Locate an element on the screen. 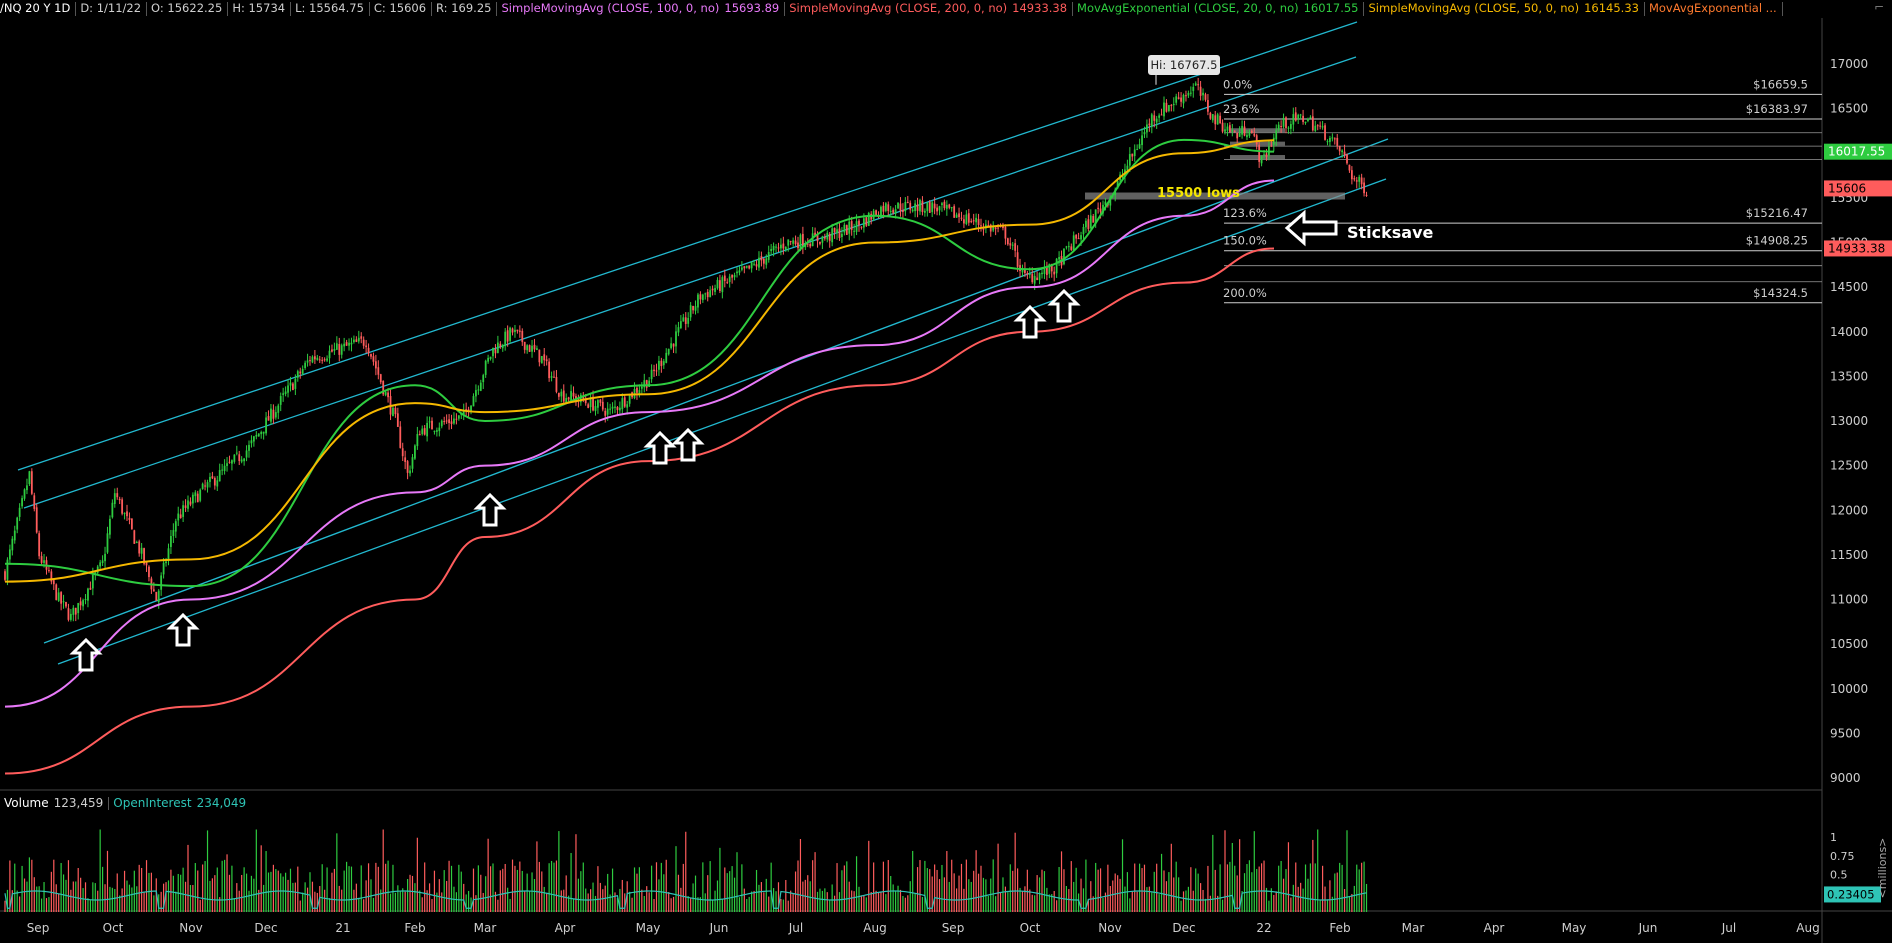 Image resolution: width=1892 pixels, height=943 pixels. symbol-label: /NQ 20 Y 1D is located at coordinates (35, 8).